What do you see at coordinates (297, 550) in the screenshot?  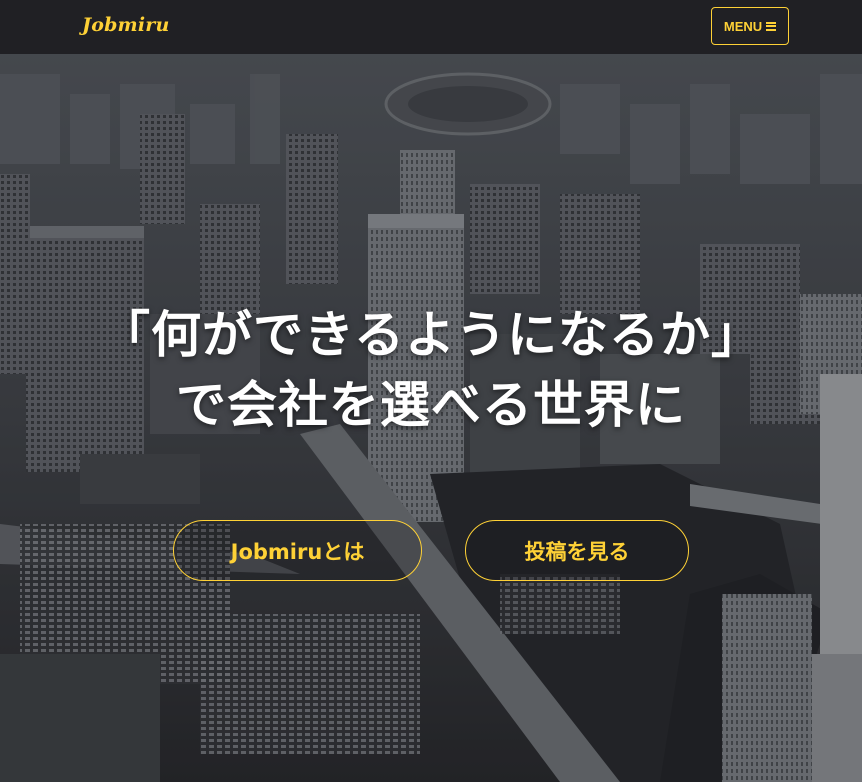 I see `about-jobmiru-button: Jobmiruとは` at bounding box center [297, 550].